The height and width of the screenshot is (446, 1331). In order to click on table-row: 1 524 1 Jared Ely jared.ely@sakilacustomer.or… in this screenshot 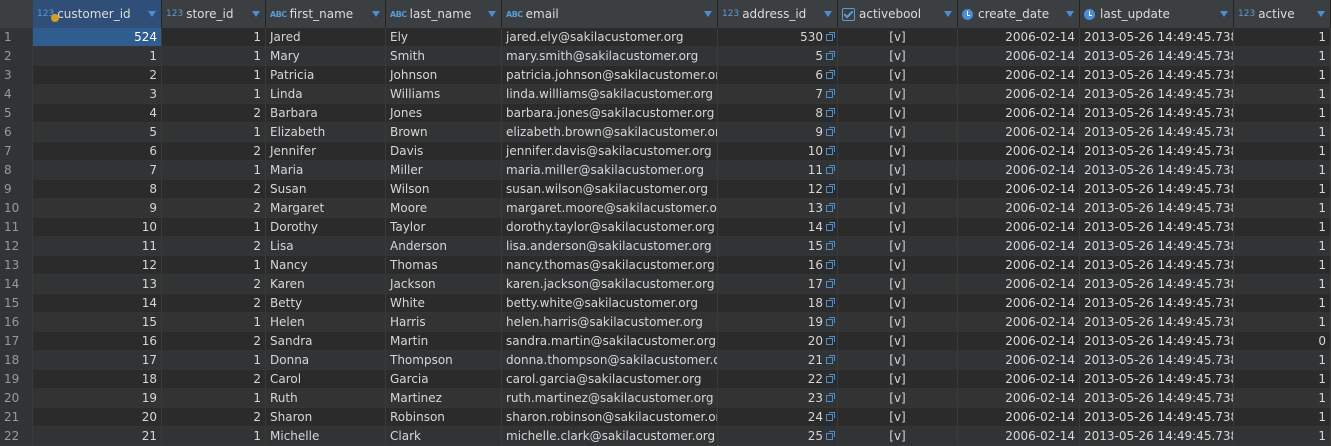, I will do `click(665, 37)`.